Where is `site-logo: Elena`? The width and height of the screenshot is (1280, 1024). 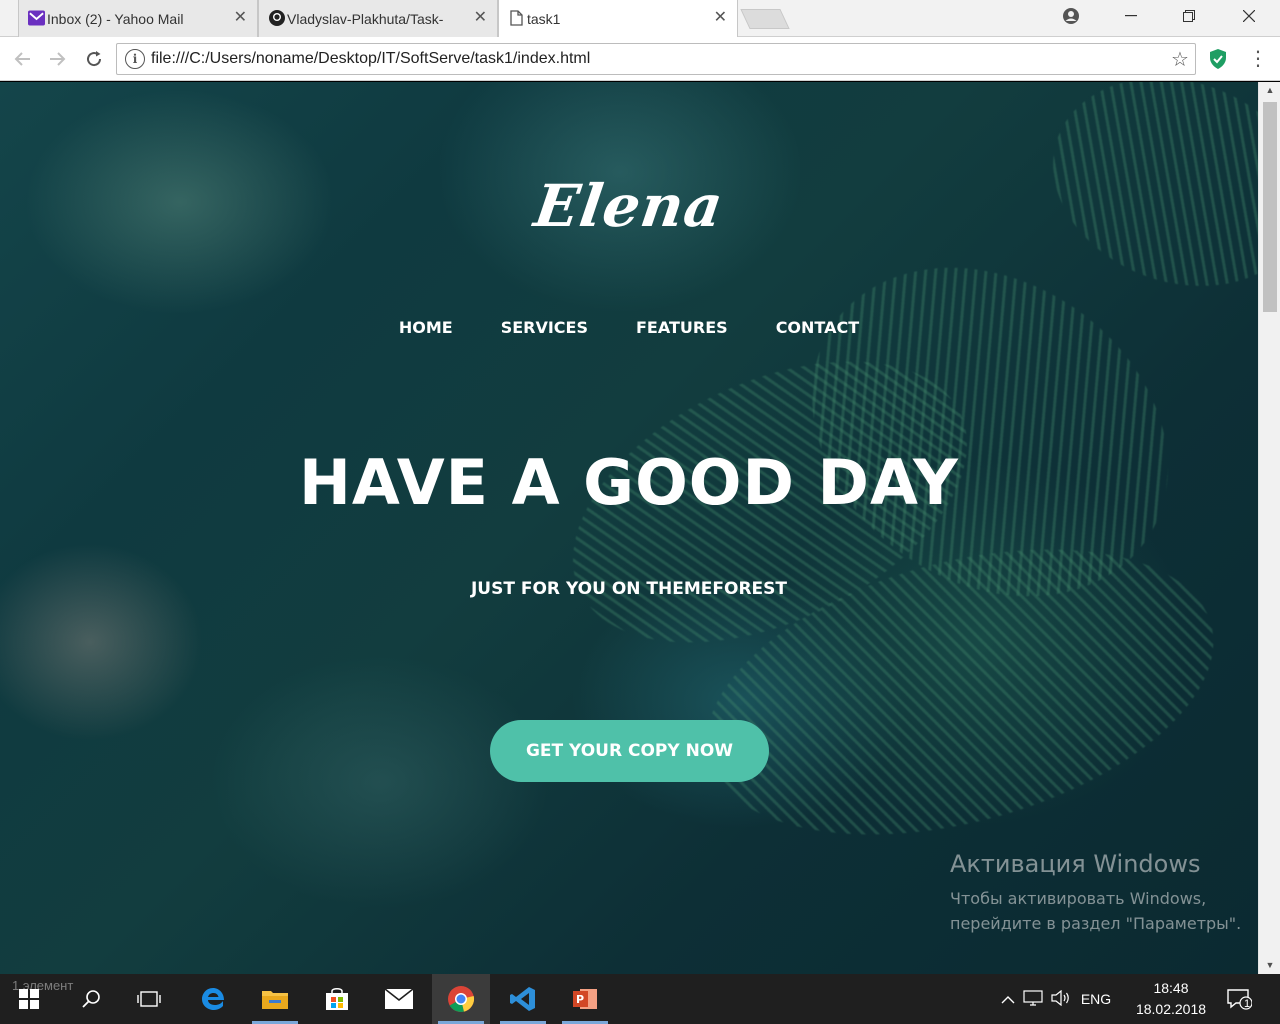
site-logo: Elena is located at coordinates (629, 206).